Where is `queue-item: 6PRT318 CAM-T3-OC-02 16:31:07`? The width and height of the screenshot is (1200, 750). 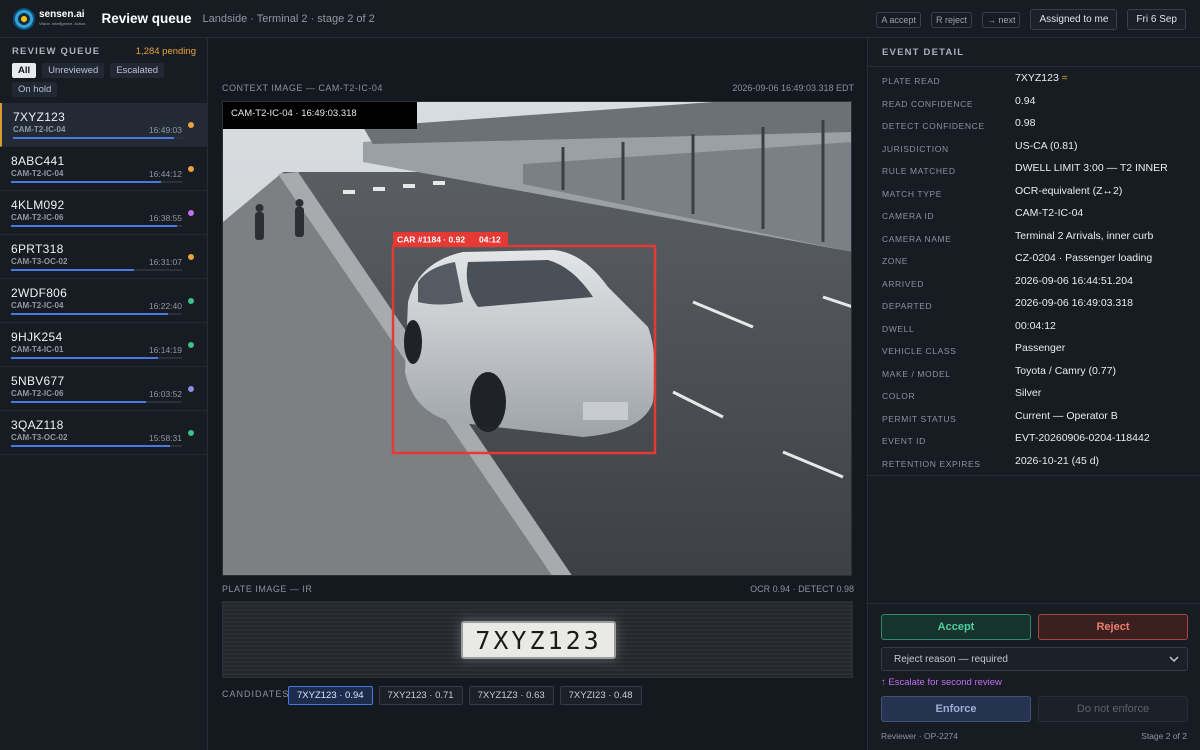
queue-item: 6PRT318 CAM-T3-OC-02 16:31:07 is located at coordinates (103, 257).